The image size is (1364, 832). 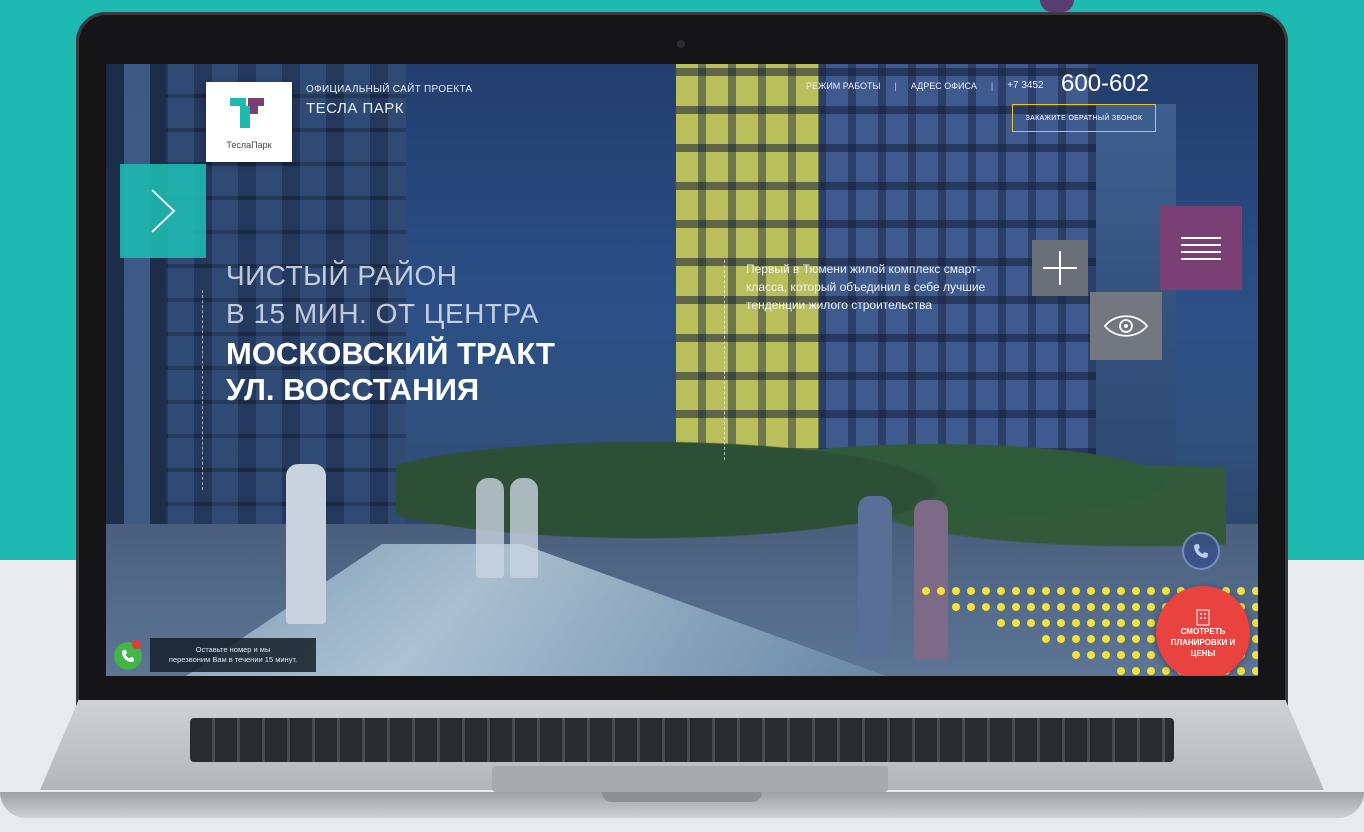 What do you see at coordinates (389, 89) in the screenshot?
I see `site-label: ОФИЦИАЛЬНЫЙ САЙТ ПРОЕКТА` at bounding box center [389, 89].